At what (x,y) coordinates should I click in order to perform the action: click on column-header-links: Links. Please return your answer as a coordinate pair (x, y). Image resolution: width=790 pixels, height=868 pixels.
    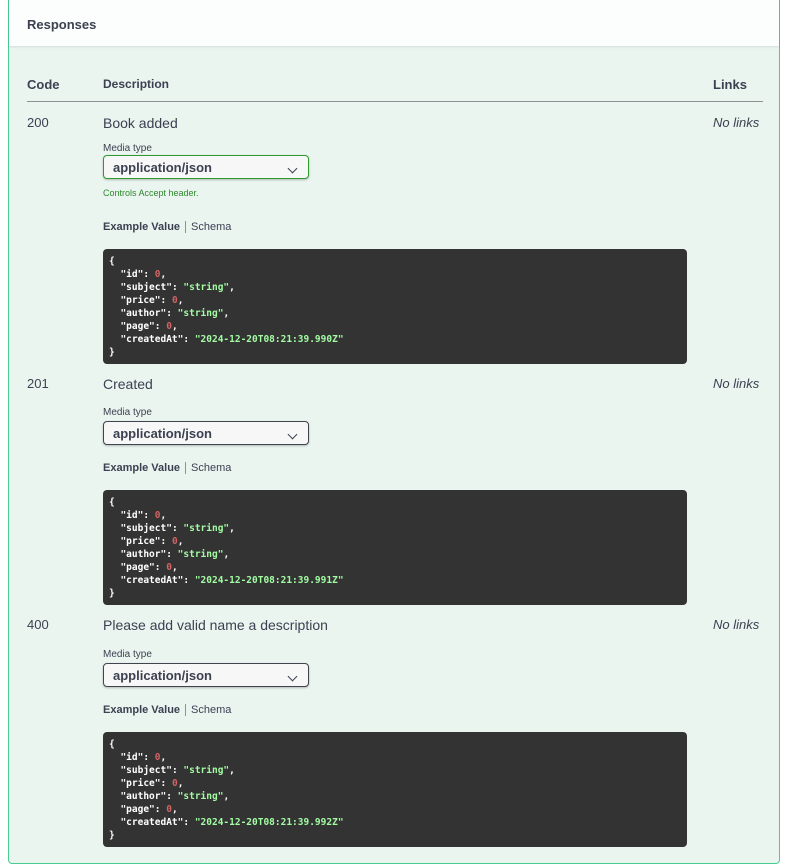
    Looking at the image, I should click on (730, 84).